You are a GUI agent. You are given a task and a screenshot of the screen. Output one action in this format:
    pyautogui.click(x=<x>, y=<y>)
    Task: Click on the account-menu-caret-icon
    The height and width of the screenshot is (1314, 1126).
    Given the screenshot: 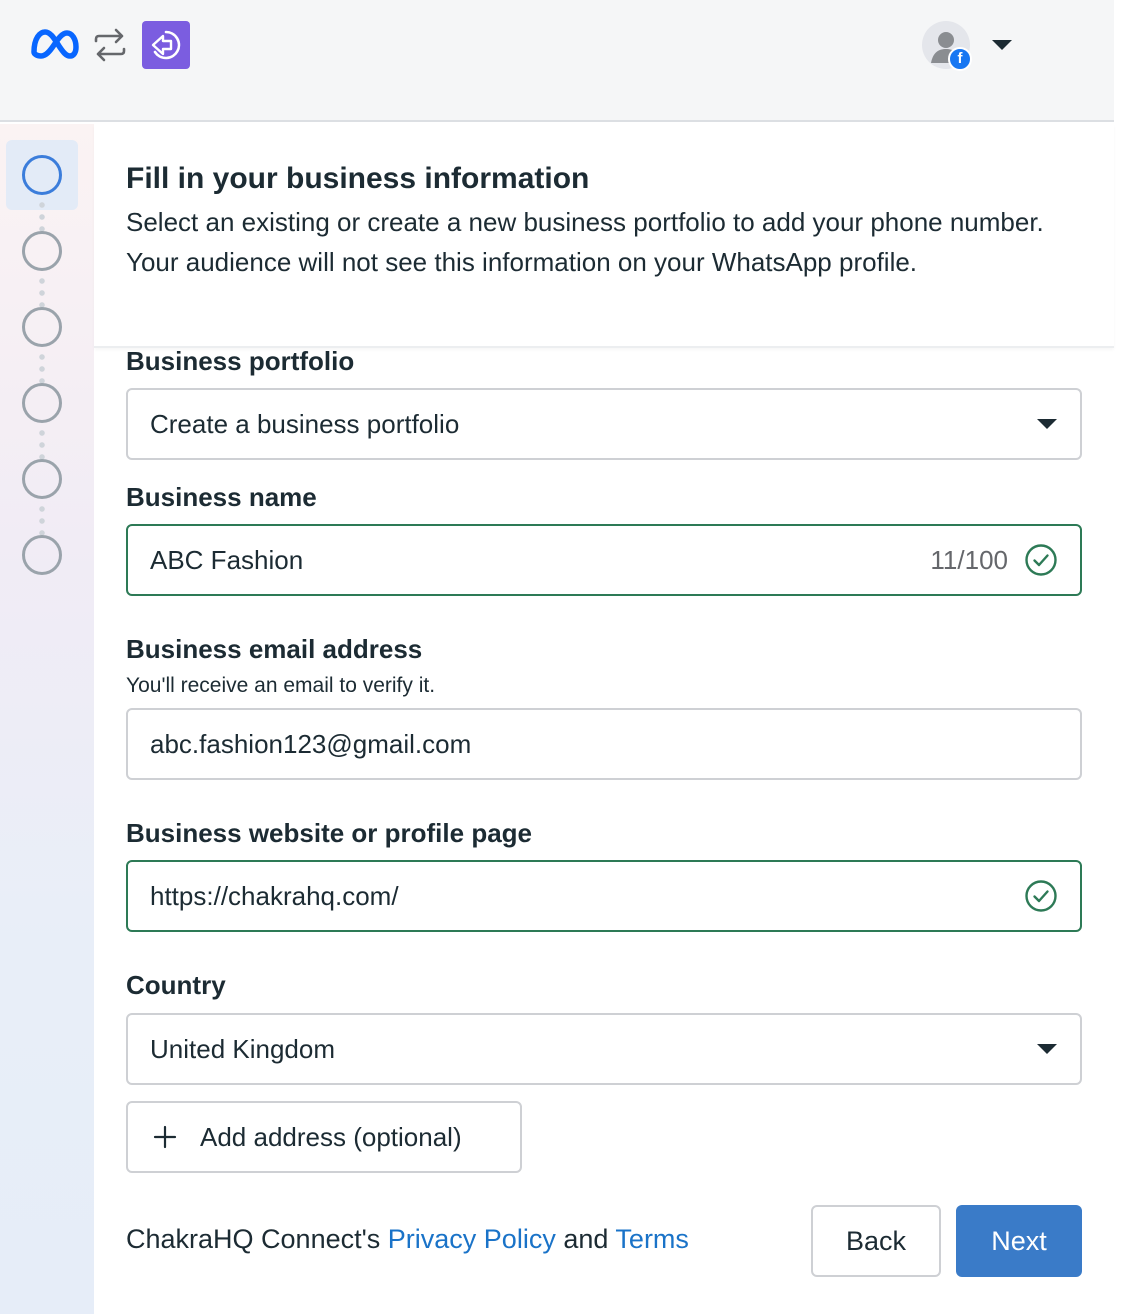 What is the action you would take?
    pyautogui.click(x=1002, y=45)
    